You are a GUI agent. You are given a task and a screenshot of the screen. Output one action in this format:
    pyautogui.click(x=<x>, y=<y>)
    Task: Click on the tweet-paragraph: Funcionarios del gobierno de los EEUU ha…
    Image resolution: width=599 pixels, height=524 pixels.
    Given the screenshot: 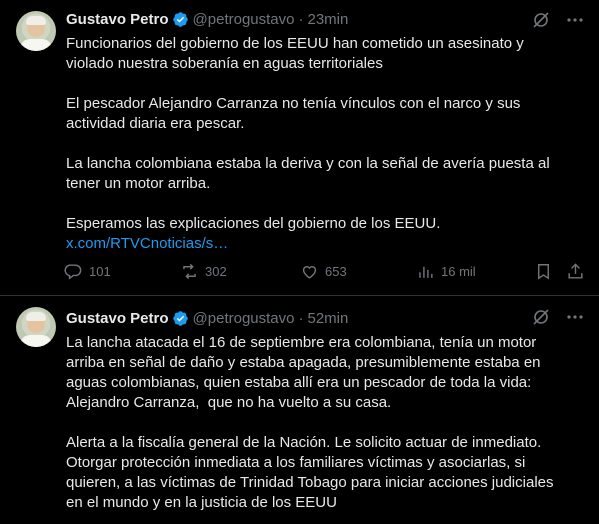 What is the action you would take?
    pyautogui.click(x=295, y=53)
    